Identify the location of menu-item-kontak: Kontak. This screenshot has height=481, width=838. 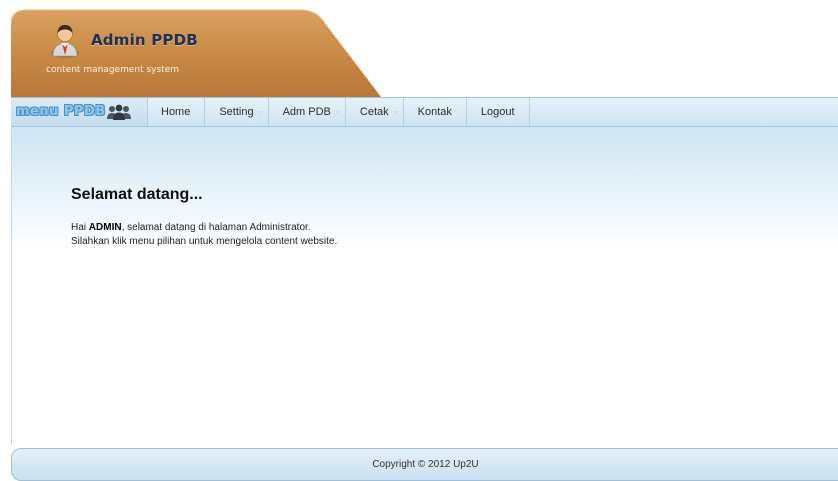
(435, 112).